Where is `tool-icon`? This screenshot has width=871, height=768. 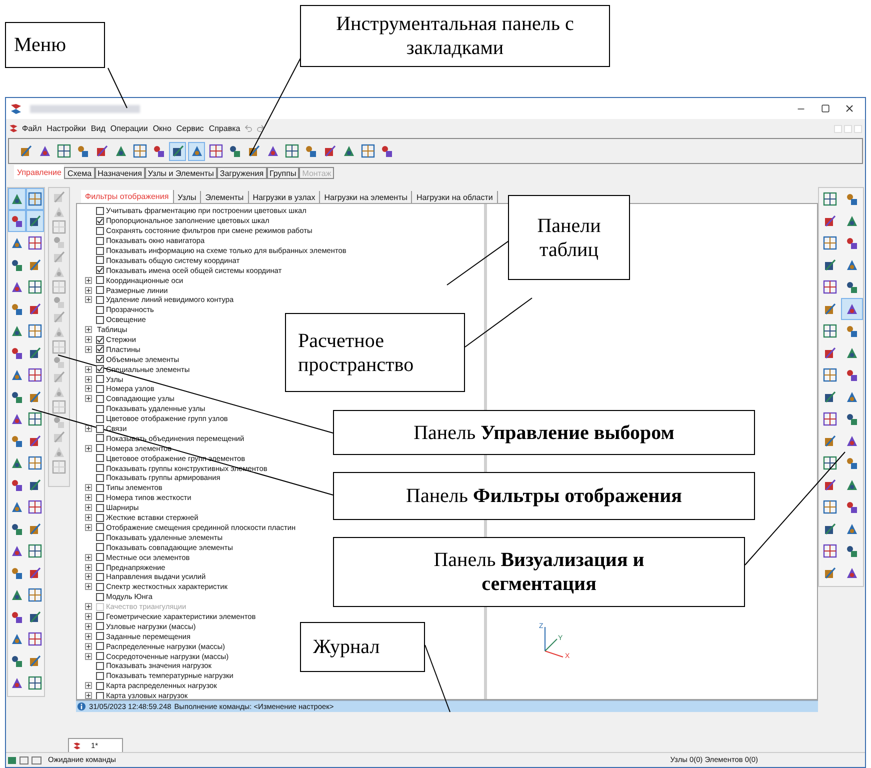
tool-icon is located at coordinates (852, 463).